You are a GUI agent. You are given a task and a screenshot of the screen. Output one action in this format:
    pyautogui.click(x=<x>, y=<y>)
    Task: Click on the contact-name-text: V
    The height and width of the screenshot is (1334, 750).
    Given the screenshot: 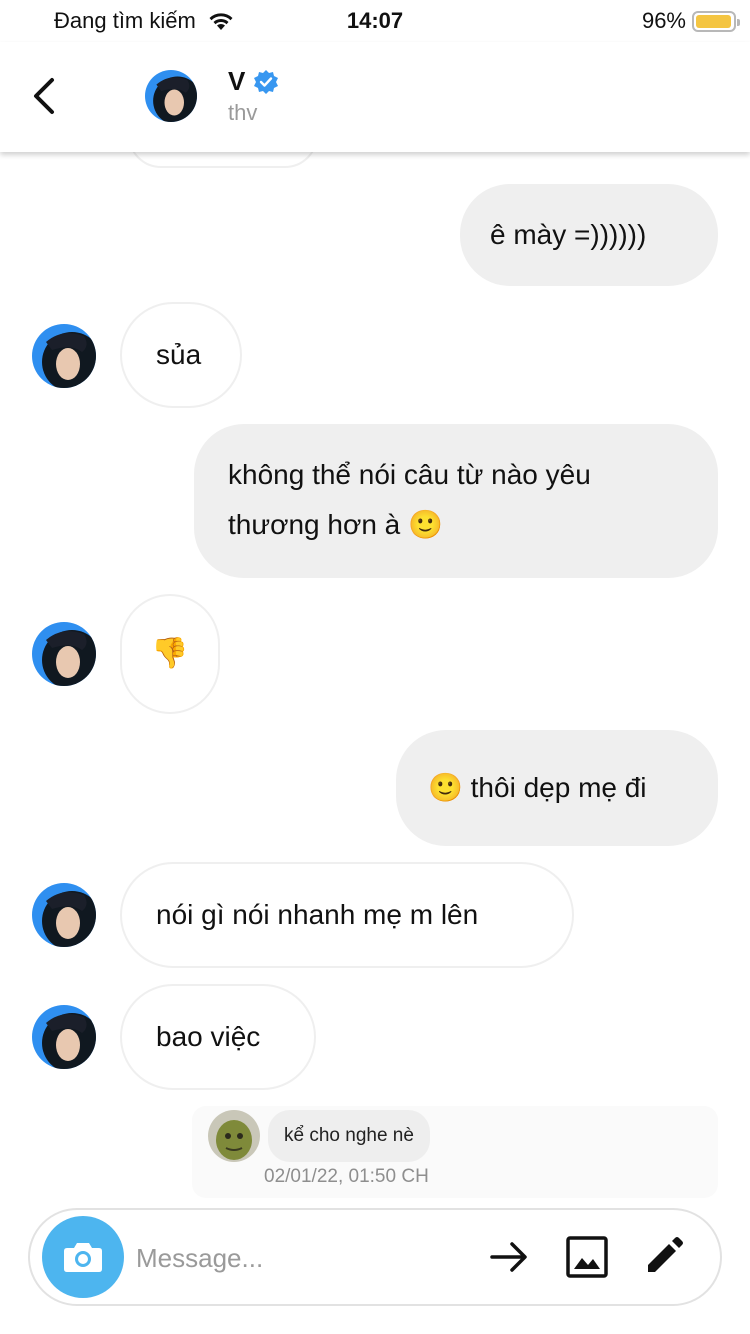 What is the action you would take?
    pyautogui.click(x=237, y=81)
    